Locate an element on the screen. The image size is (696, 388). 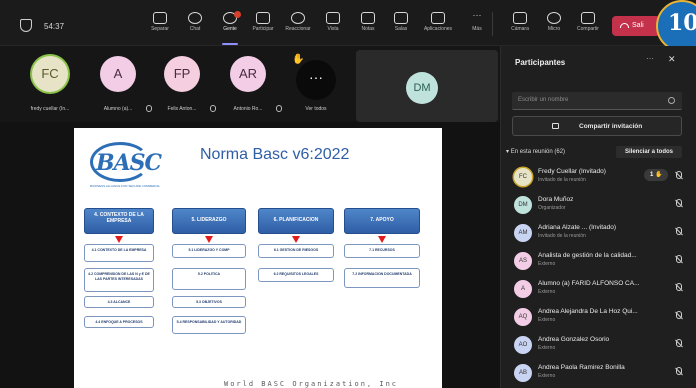
column-header: 5. LIDERAZGO is located at coordinates (209, 221).